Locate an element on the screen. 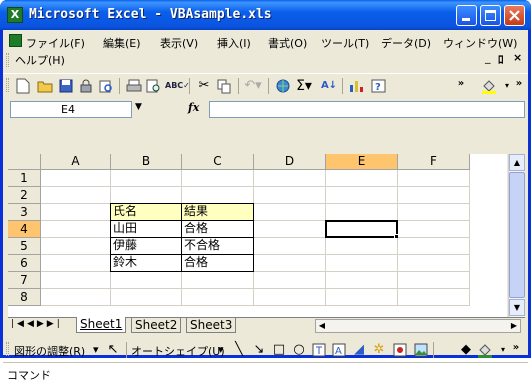  cell-a8 is located at coordinates (76, 297).